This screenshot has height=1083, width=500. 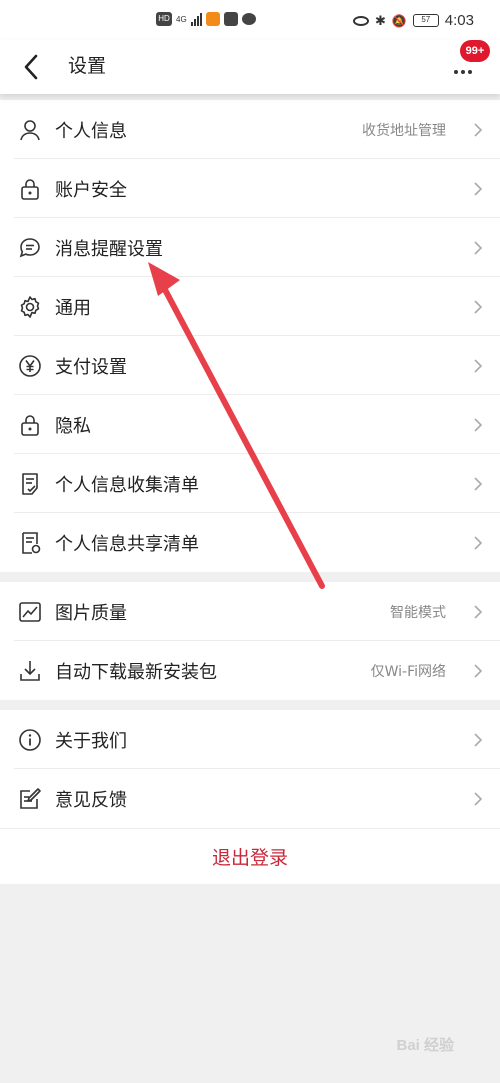 I want to click on row-payment-settings: 支付设置, so click(x=250, y=365).